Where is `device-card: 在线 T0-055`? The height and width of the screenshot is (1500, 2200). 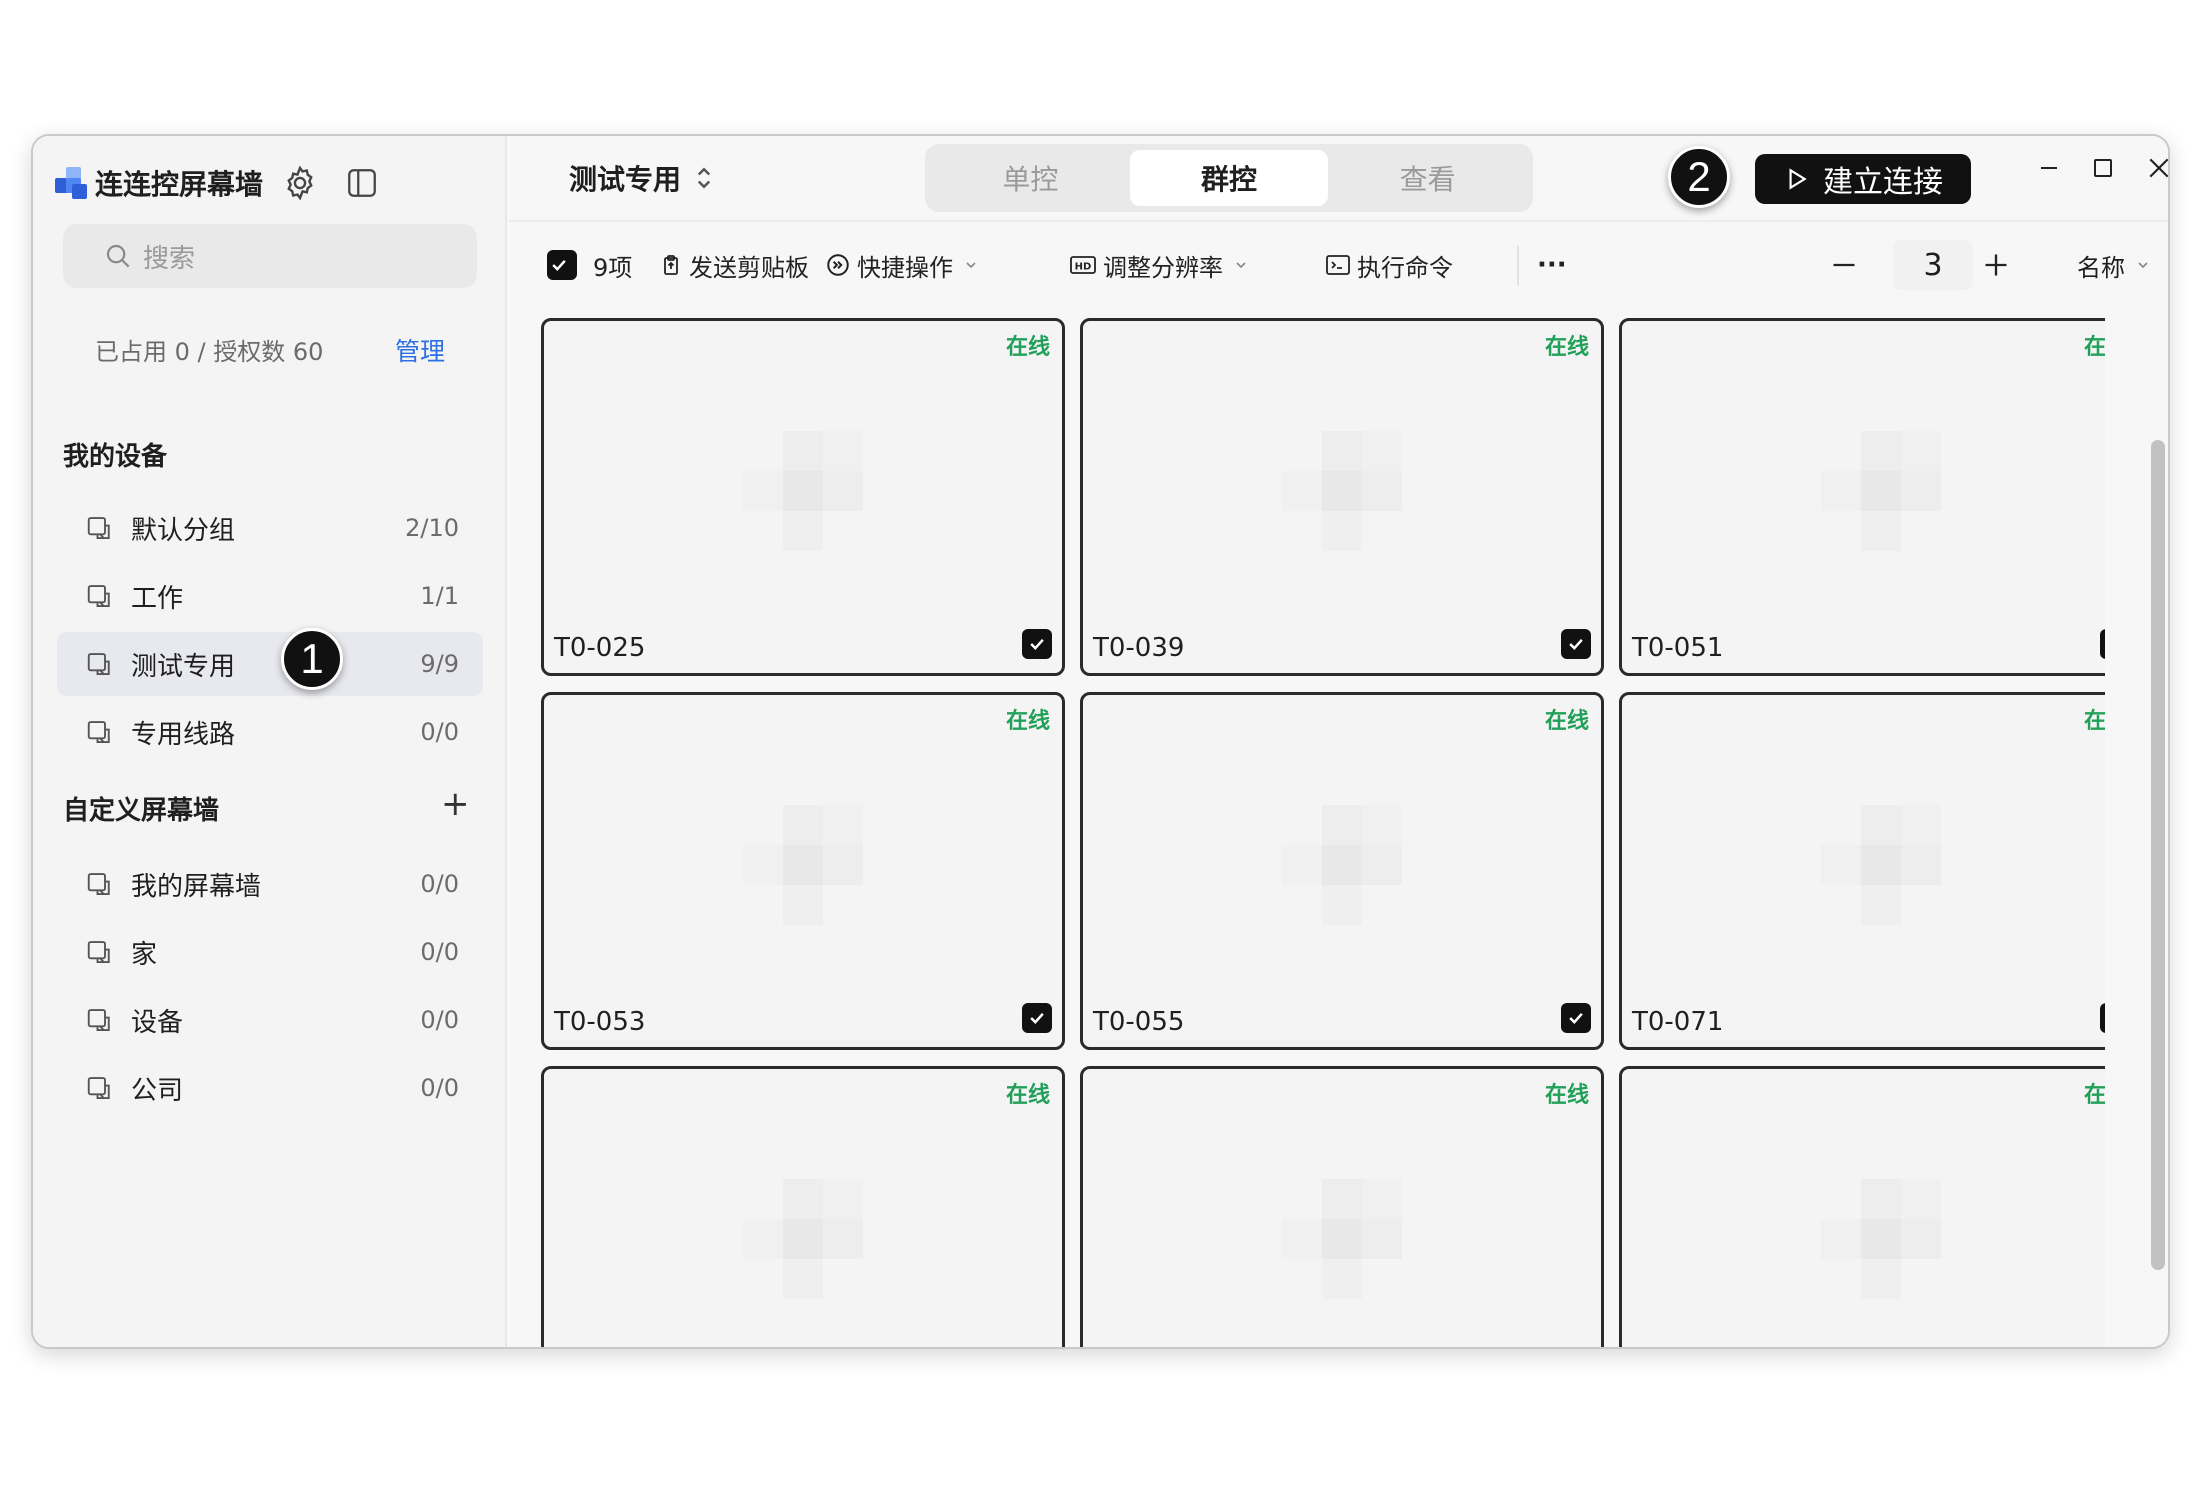
device-card: 在线 T0-055 is located at coordinates (1342, 871).